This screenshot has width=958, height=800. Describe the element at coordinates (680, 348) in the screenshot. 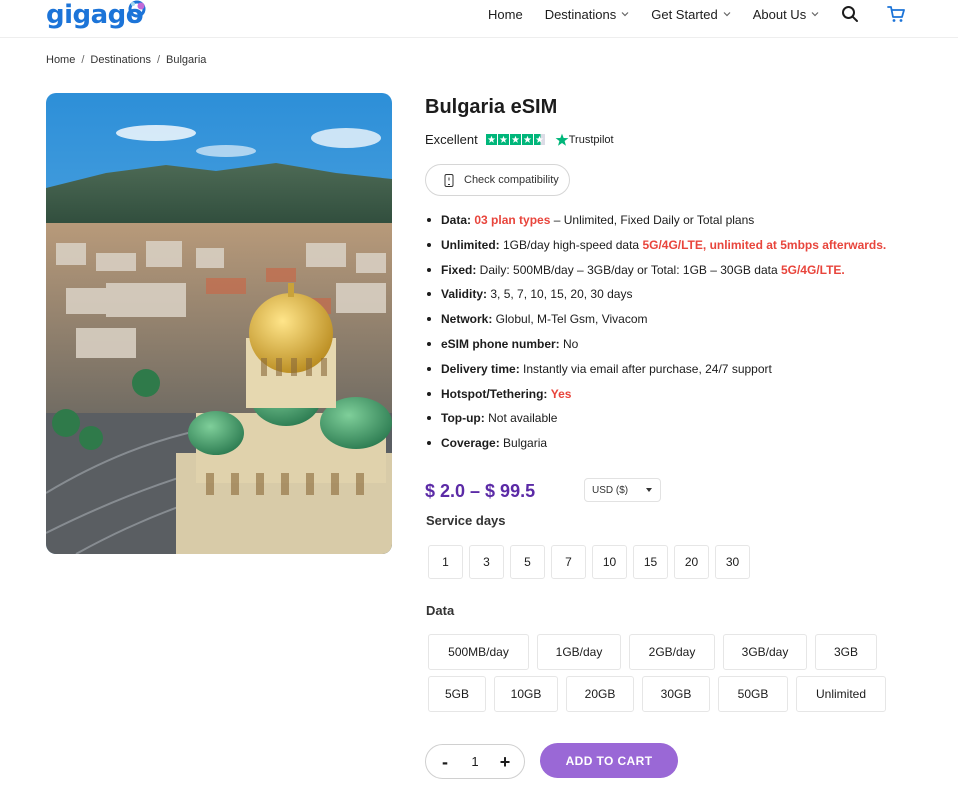

I see `feature-item: eSIM phone number: No` at that location.